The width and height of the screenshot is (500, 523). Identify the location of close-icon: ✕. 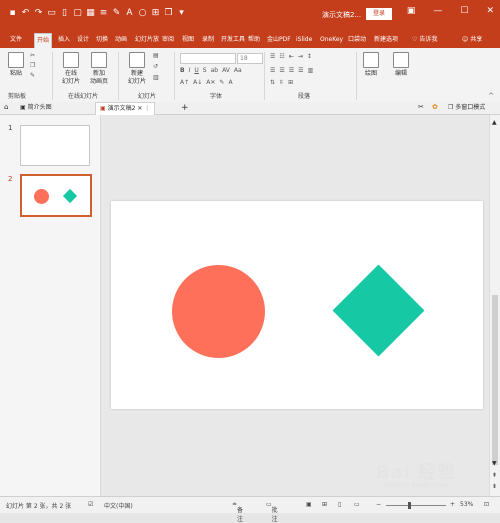
(490, 11).